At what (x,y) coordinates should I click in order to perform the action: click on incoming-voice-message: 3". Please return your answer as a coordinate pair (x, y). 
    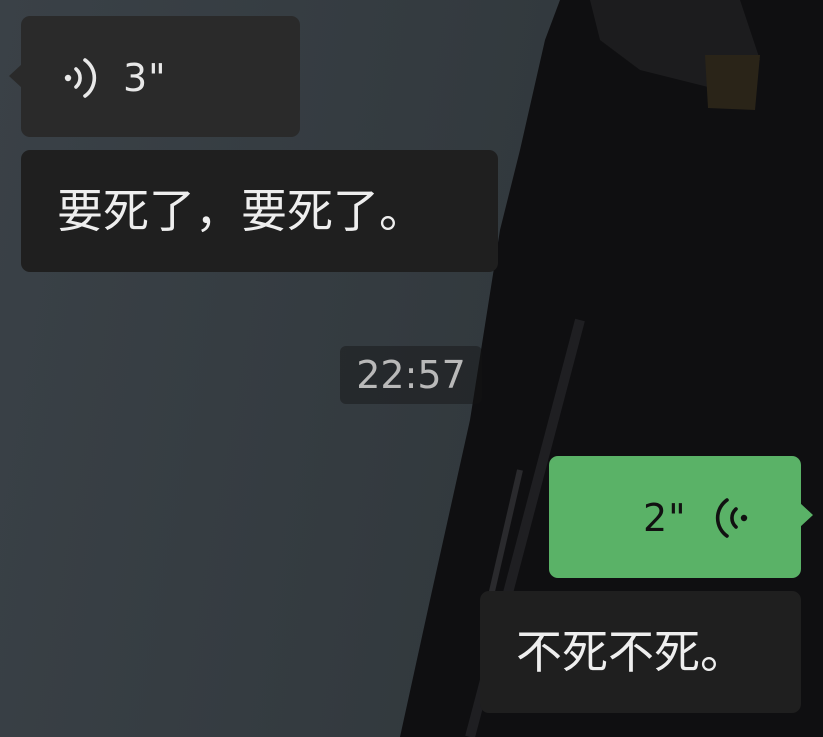
    Looking at the image, I should click on (154, 76).